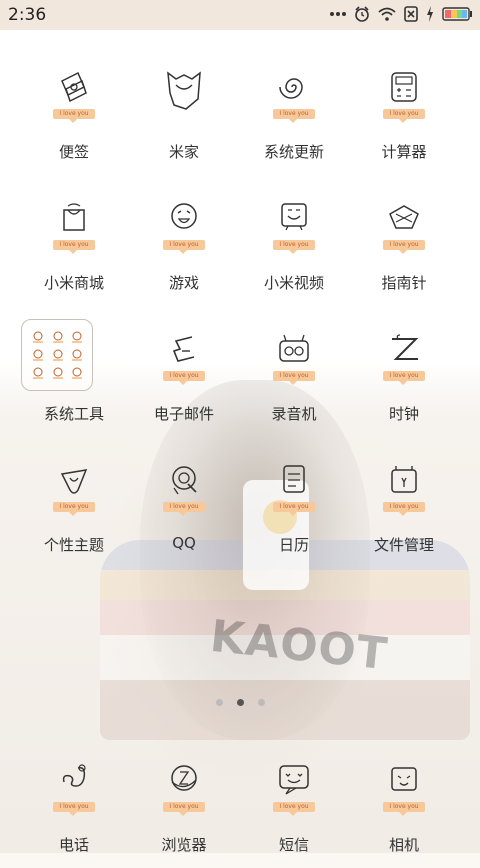  What do you see at coordinates (404, 283) in the screenshot?
I see `app-label: 指南针` at bounding box center [404, 283].